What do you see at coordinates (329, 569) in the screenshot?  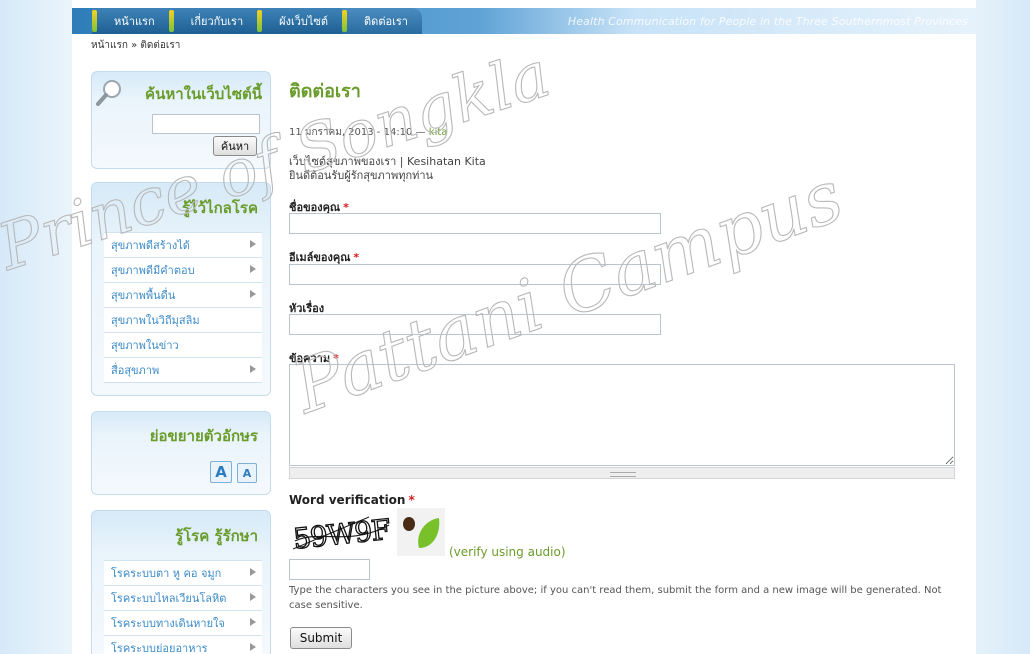 I see `captcha-input` at bounding box center [329, 569].